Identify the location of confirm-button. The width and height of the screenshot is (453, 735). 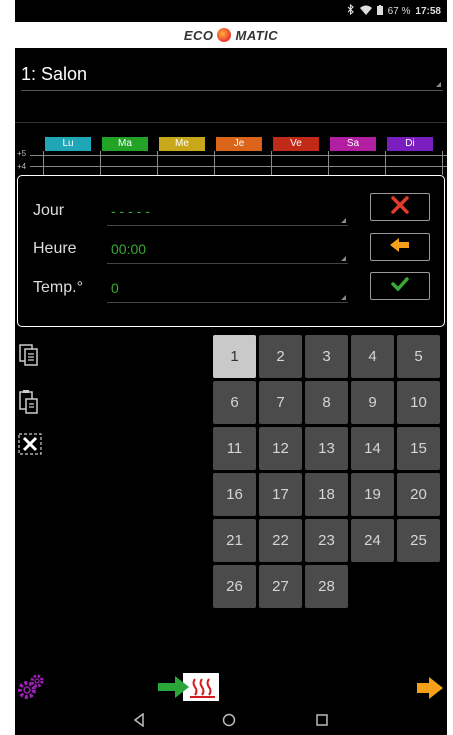
(400, 286).